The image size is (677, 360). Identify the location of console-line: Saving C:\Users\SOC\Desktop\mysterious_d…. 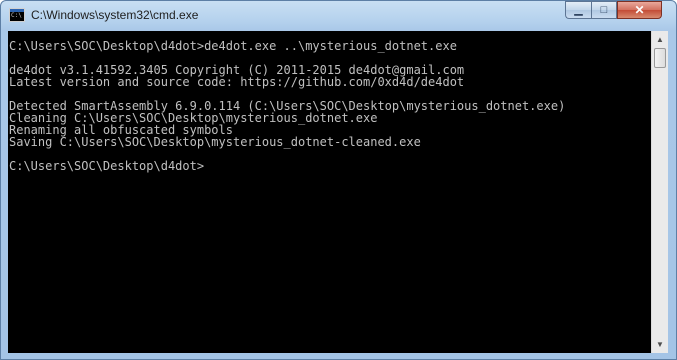
(215, 142).